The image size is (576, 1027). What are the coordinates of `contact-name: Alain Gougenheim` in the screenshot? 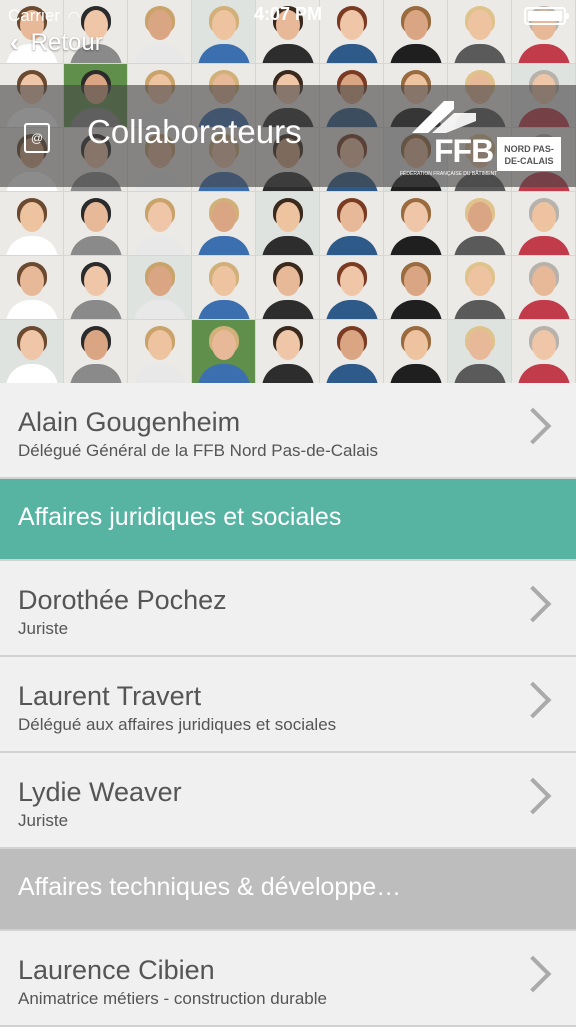 It's located at (129, 422).